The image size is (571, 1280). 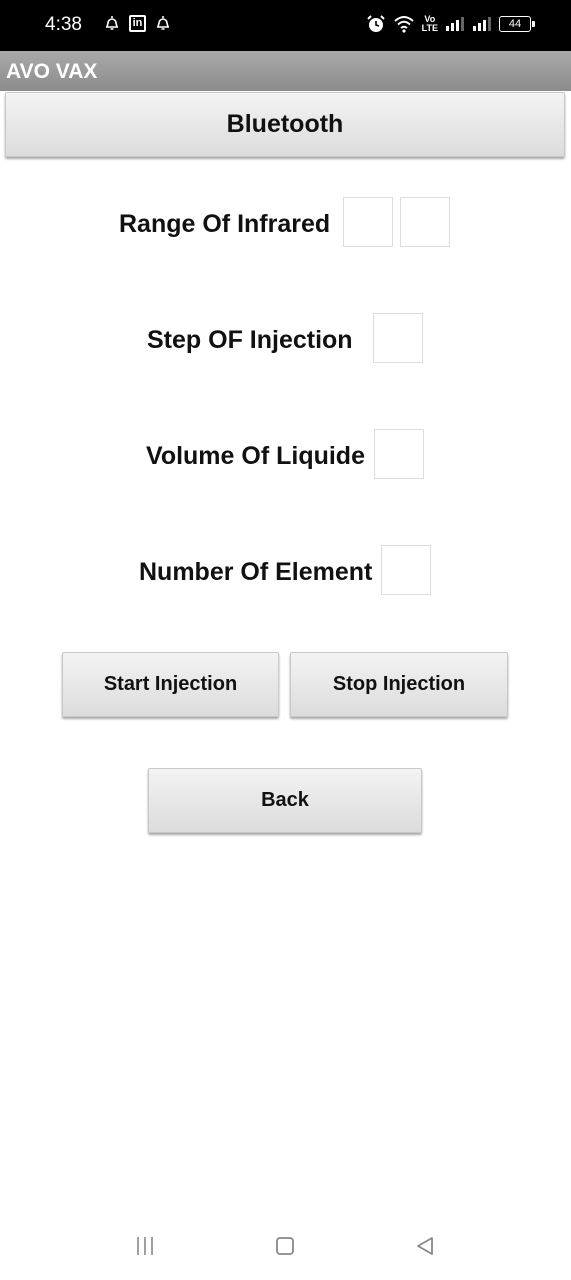 What do you see at coordinates (225, 224) in the screenshot?
I see `range-of-infrared-label: Range Of Infrared` at bounding box center [225, 224].